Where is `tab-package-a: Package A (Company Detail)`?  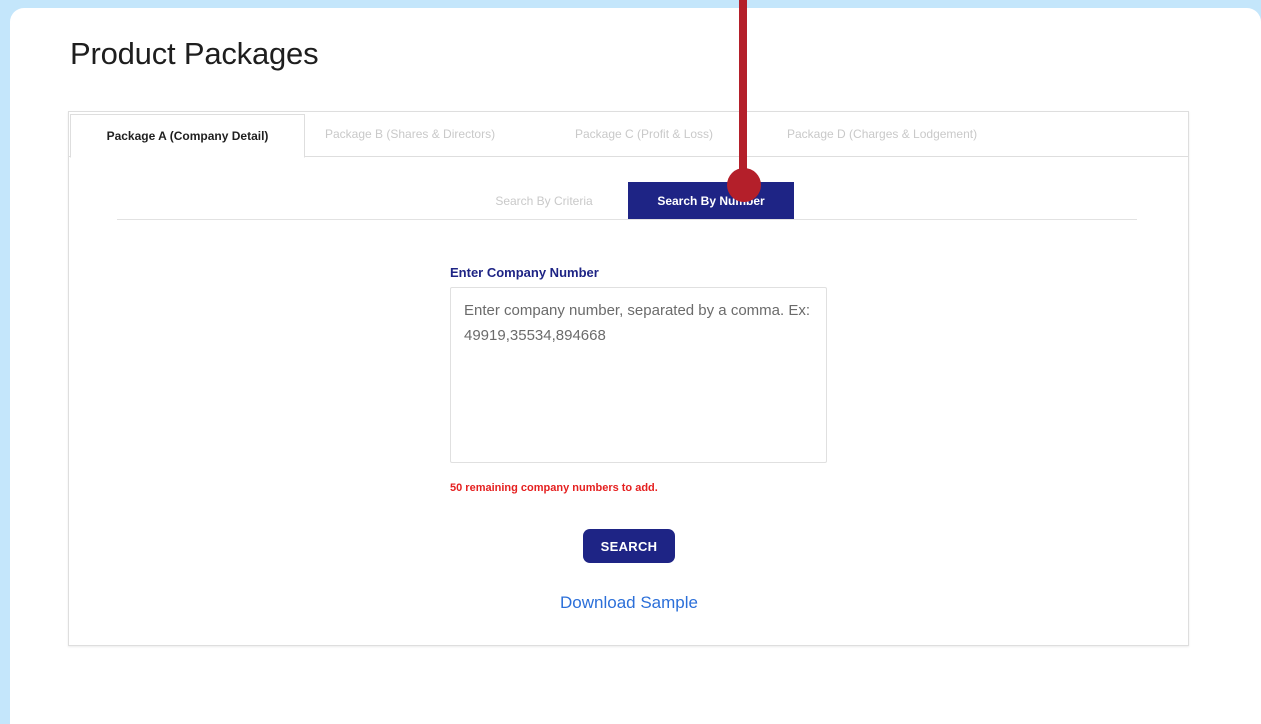 tab-package-a: Package A (Company Detail) is located at coordinates (187, 136).